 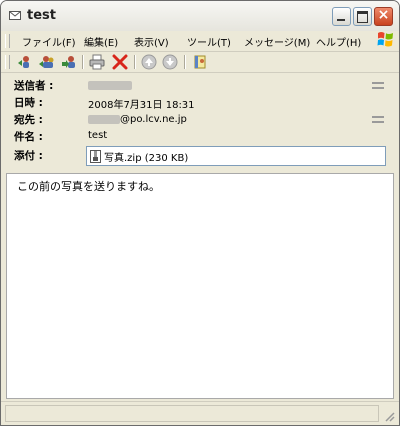 I want to click on to-value: @po.lcv.ne.jp, so click(x=153, y=119).